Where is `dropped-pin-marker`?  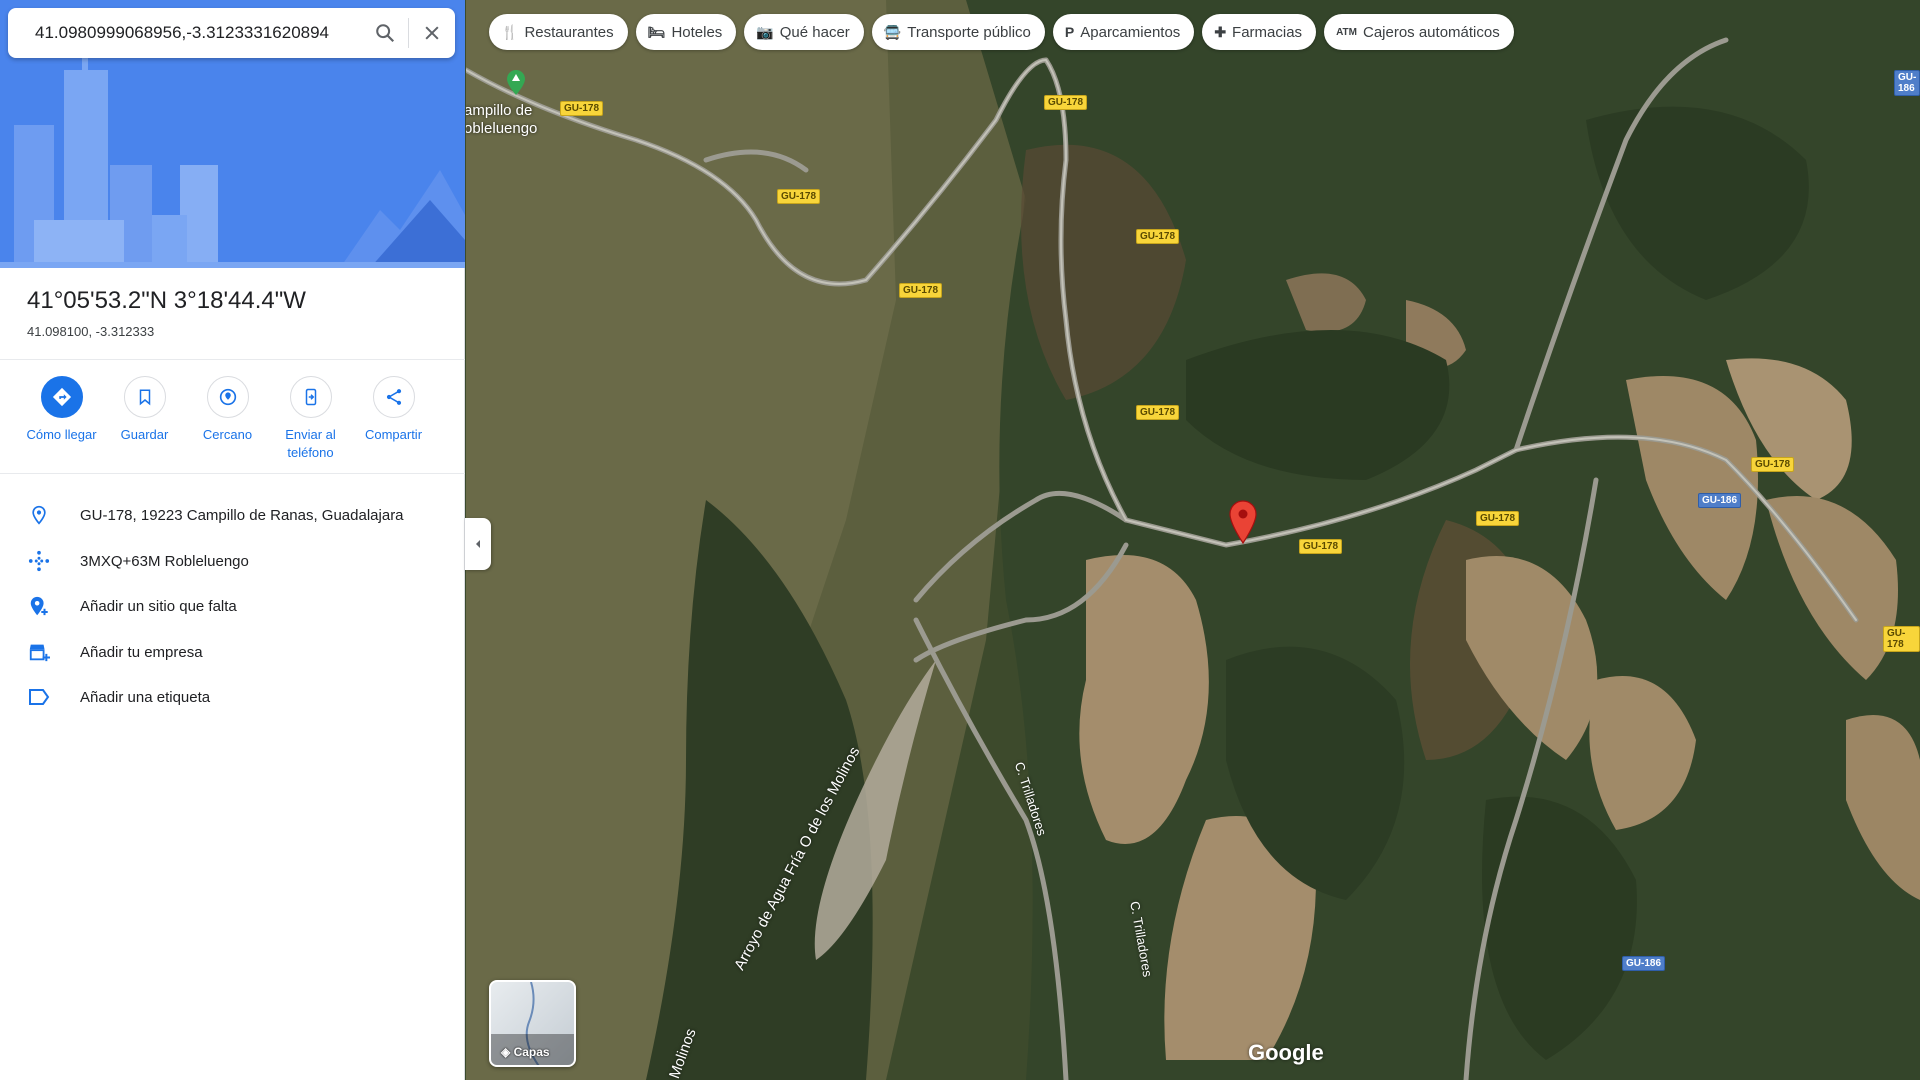 dropped-pin-marker is located at coordinates (1243, 524).